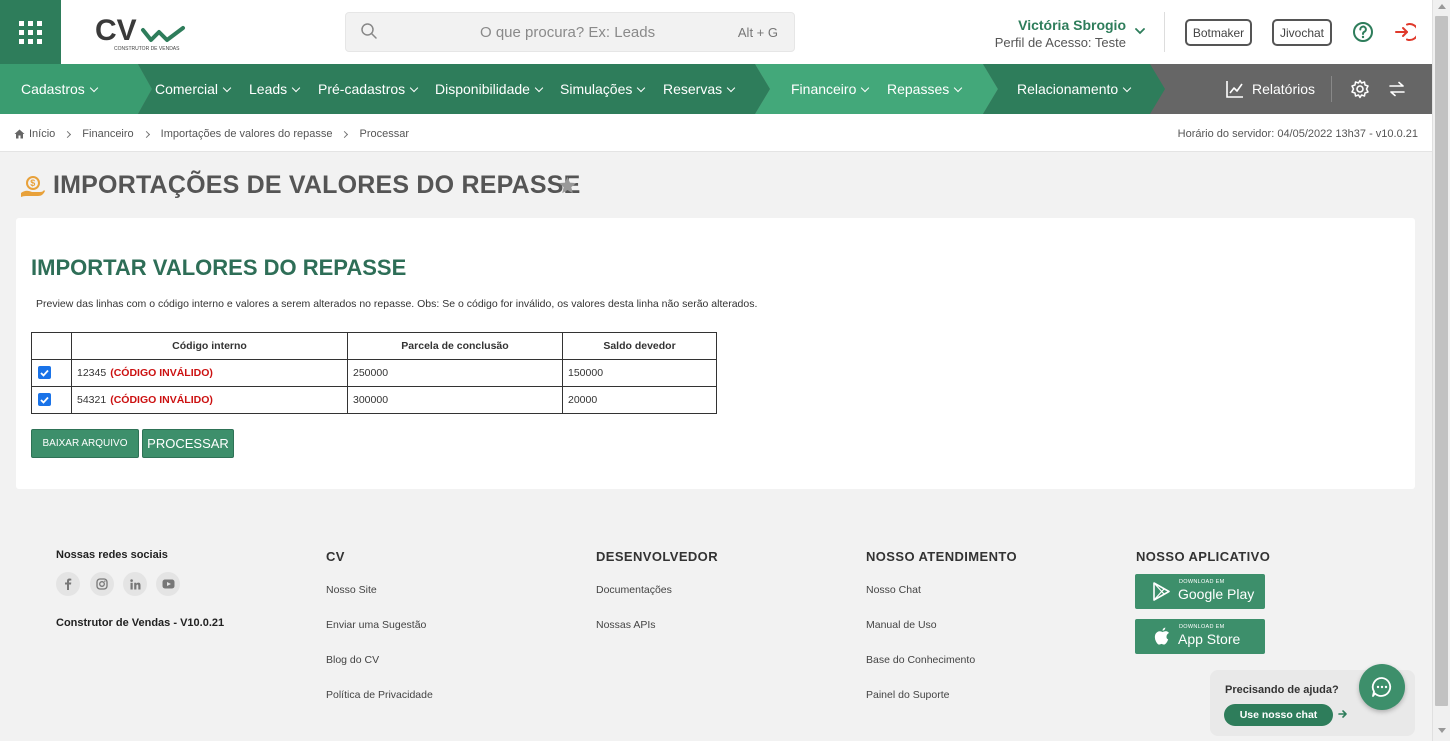 The width and height of the screenshot is (1450, 741). What do you see at coordinates (247, 134) in the screenshot?
I see `breadcrumb-importacoes: Importações de valores do repasse` at bounding box center [247, 134].